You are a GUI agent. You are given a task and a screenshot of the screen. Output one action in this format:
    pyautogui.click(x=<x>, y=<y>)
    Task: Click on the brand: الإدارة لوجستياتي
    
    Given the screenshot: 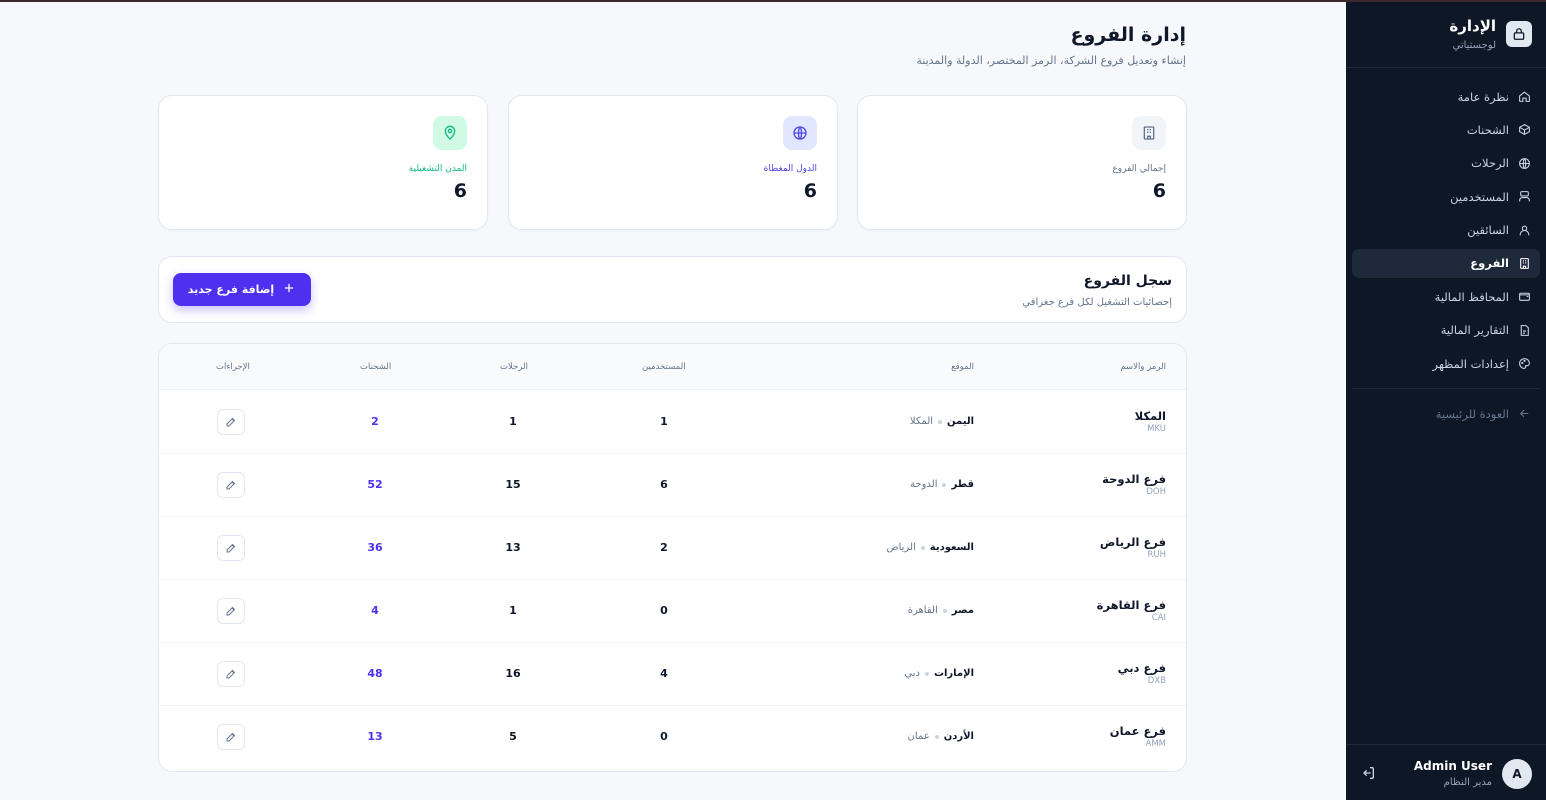 What is the action you would take?
    pyautogui.click(x=1446, y=35)
    